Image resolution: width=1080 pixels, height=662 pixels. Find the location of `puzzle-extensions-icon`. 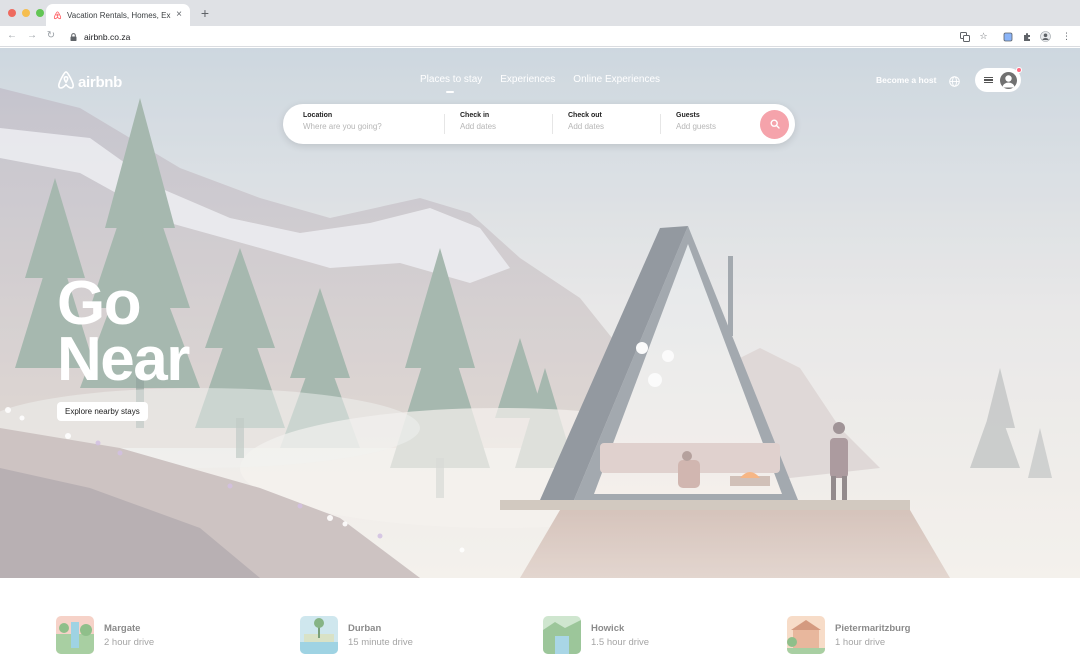

puzzle-extensions-icon is located at coordinates (1026, 36).